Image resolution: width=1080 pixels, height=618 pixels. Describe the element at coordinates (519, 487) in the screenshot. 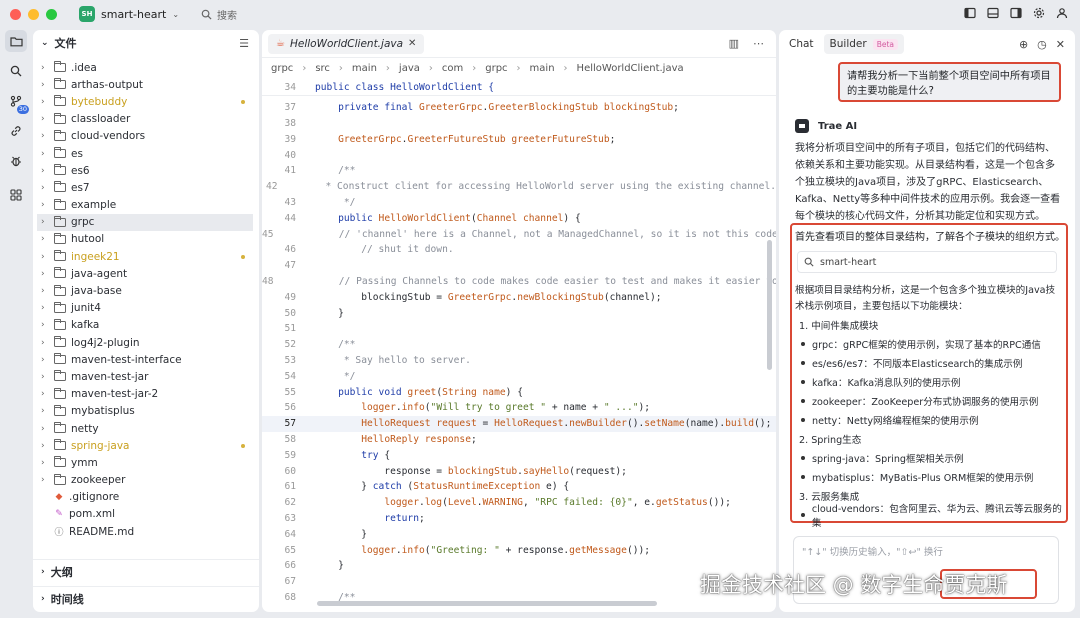

I see `code-line: 61 } catch (StatusRuntimeException e) {` at that location.